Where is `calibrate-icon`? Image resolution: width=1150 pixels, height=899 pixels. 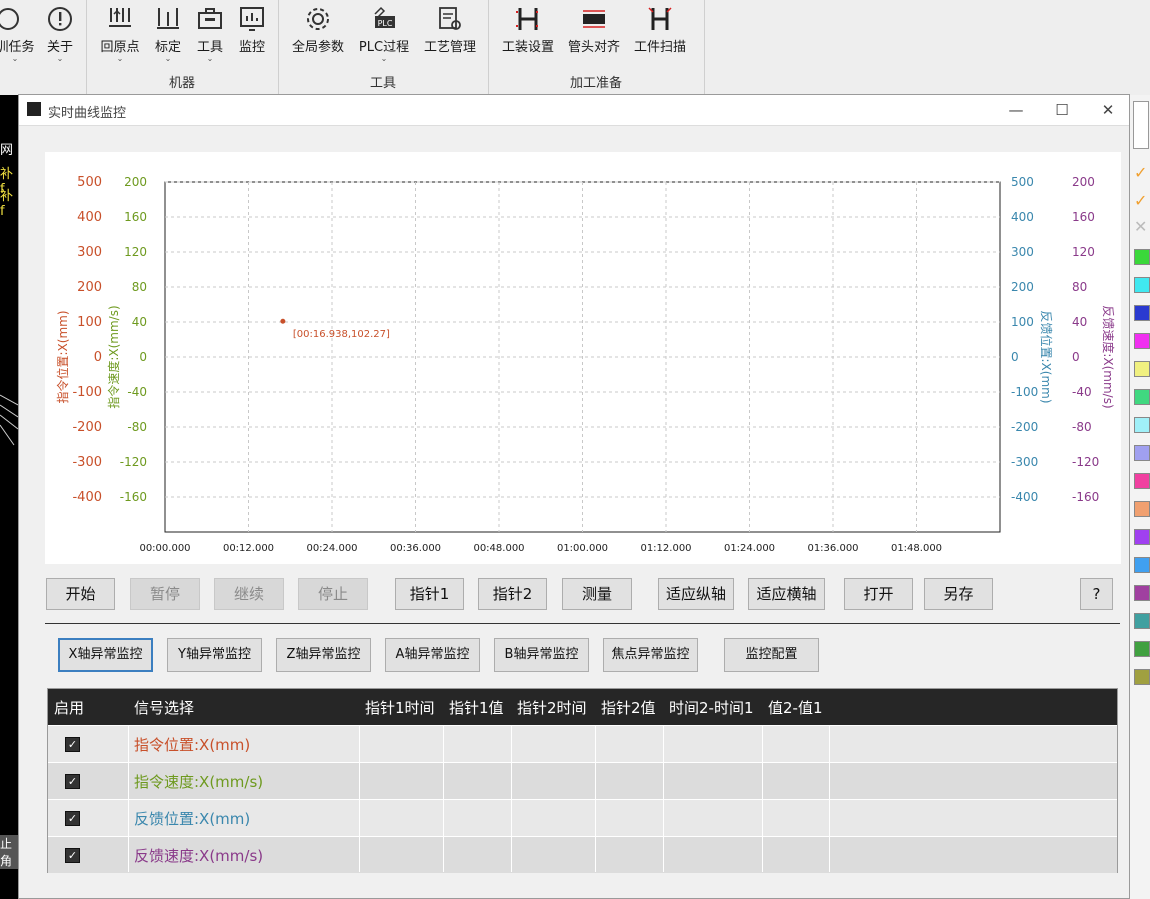 calibrate-icon is located at coordinates (168, 18).